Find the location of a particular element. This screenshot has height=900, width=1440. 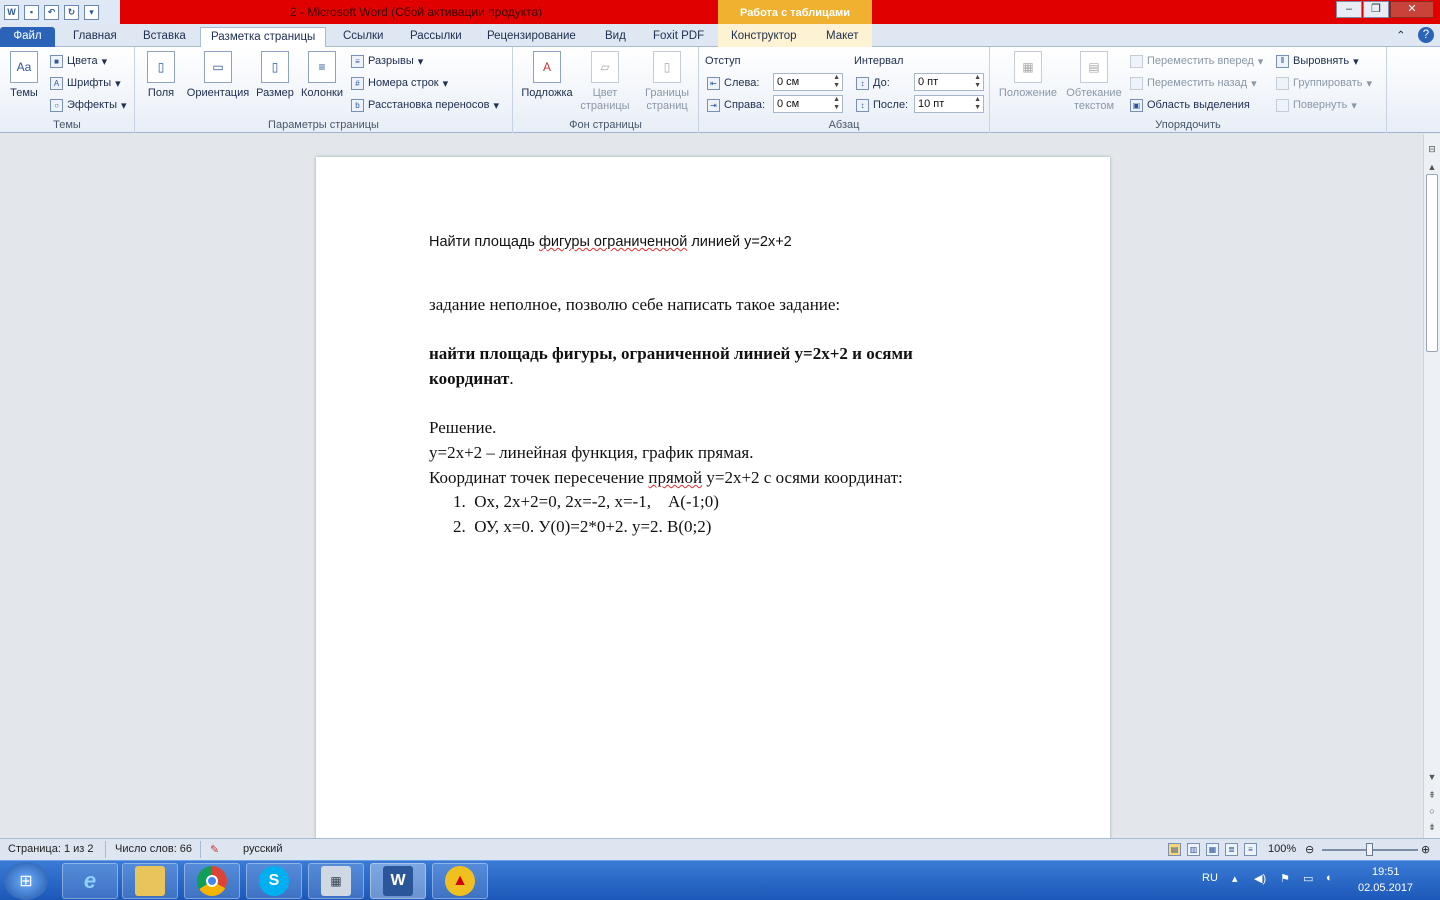

help-icon: ? is located at coordinates (1426, 35).